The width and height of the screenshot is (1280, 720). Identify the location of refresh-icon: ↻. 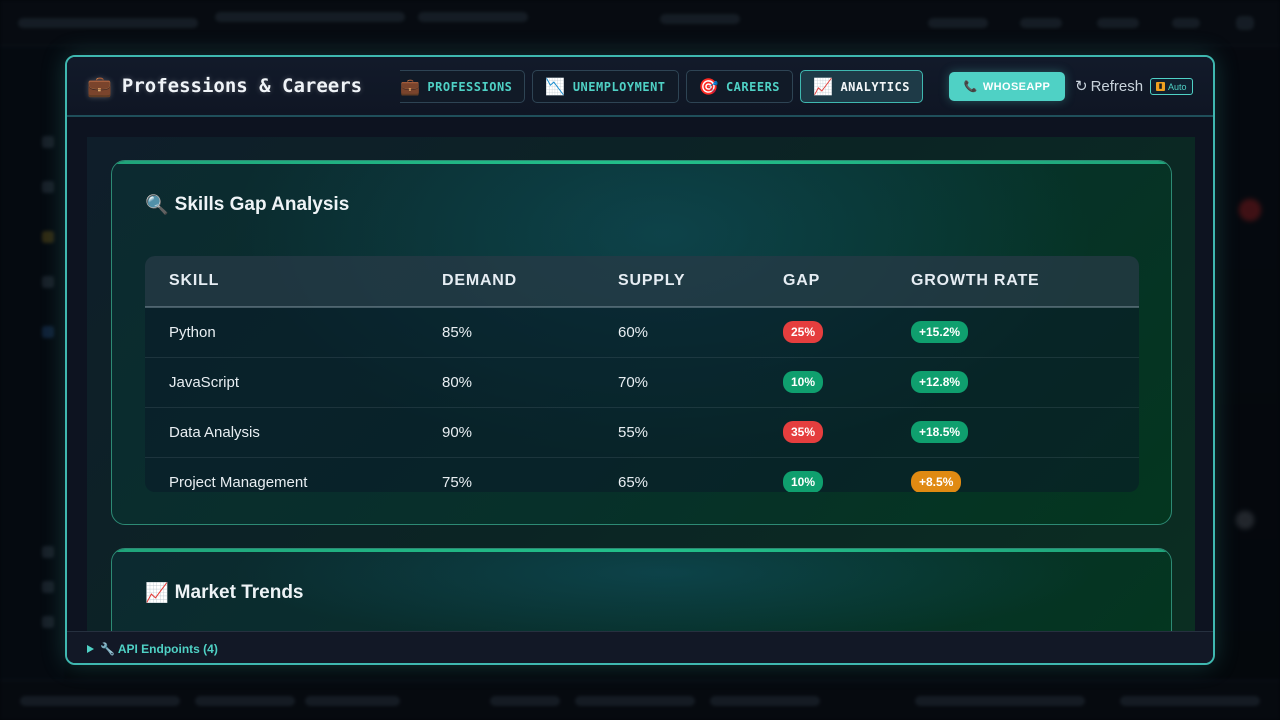
(1081, 86).